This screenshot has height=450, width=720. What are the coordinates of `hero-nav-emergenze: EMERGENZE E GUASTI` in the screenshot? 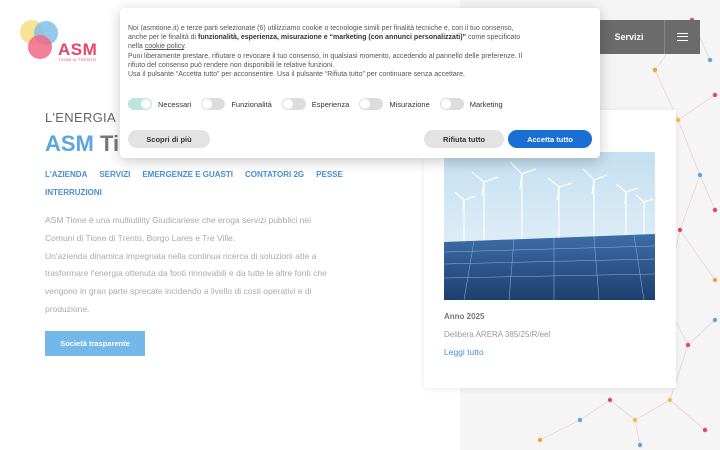 It's located at (187, 175).